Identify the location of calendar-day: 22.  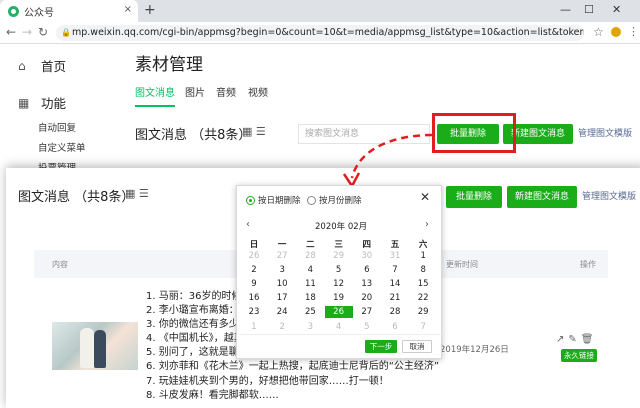
(423, 298).